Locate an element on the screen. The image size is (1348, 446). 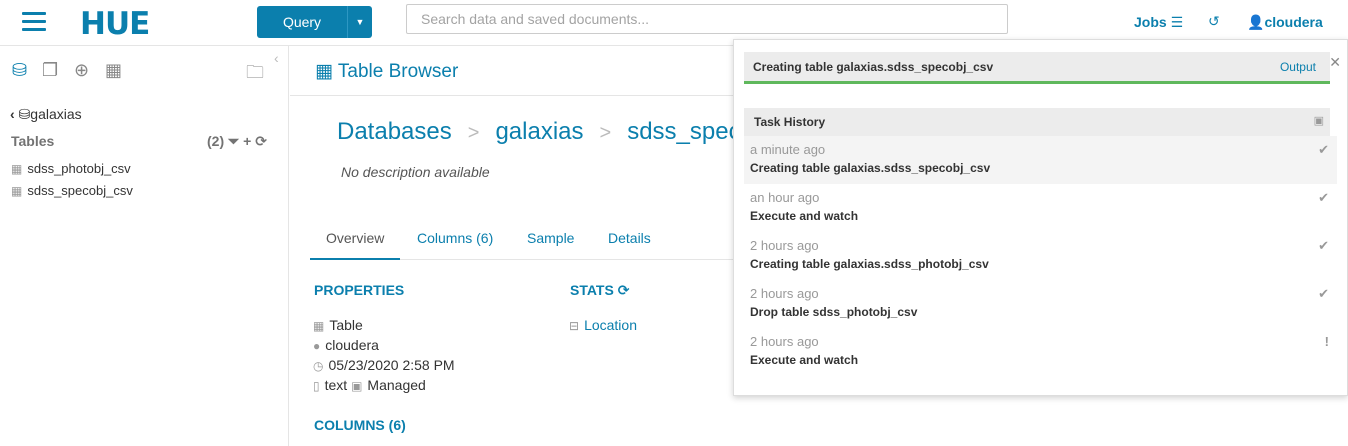
breadcrumb-database: galaxias is located at coordinates (539, 131).